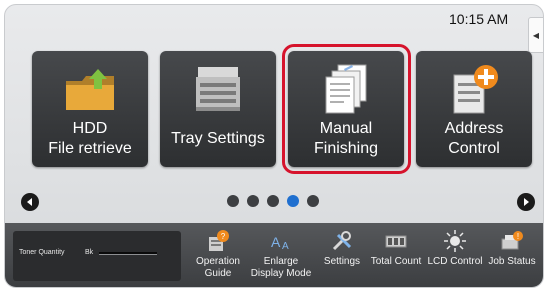  I want to click on toner-label: Toner Quantity, so click(42, 252).